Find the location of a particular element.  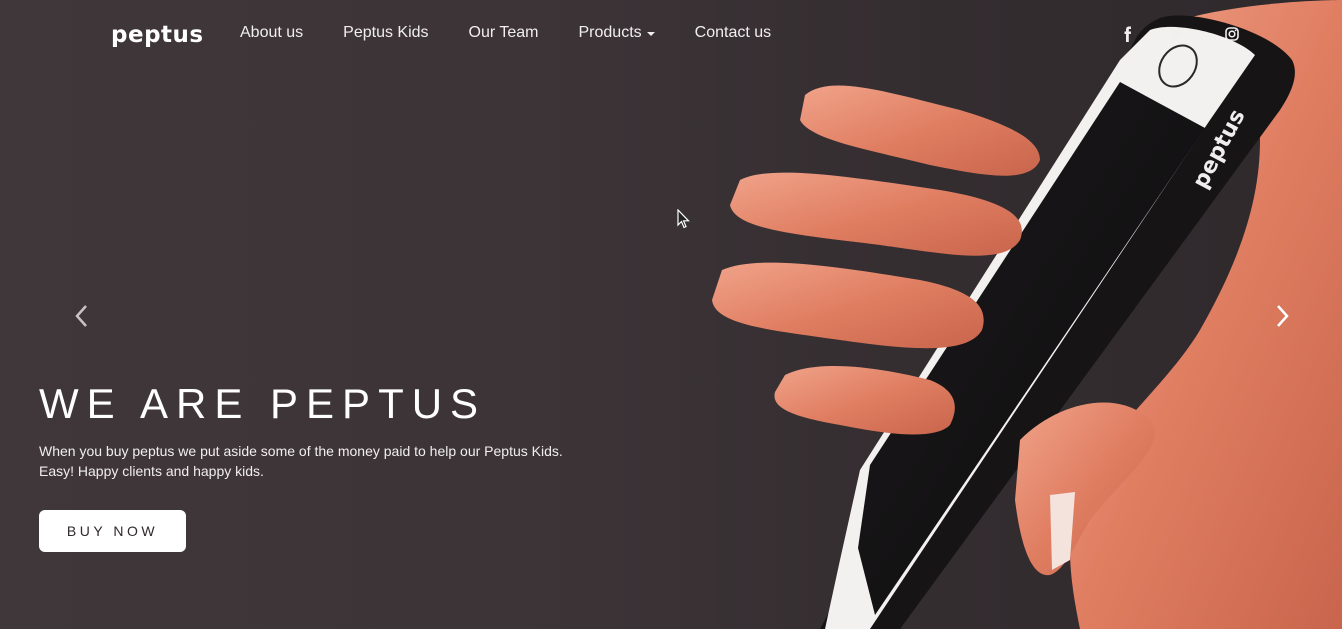

facebook-icon is located at coordinates (1128, 34).